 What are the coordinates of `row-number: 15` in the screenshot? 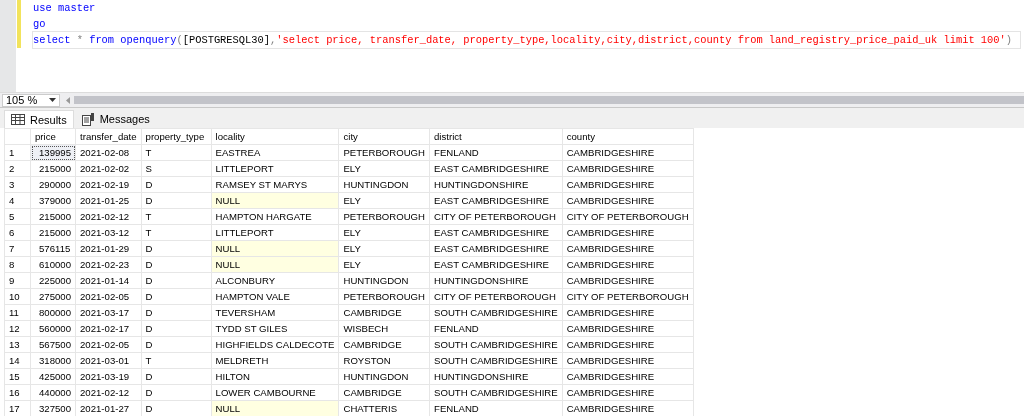 It's located at (17, 376).